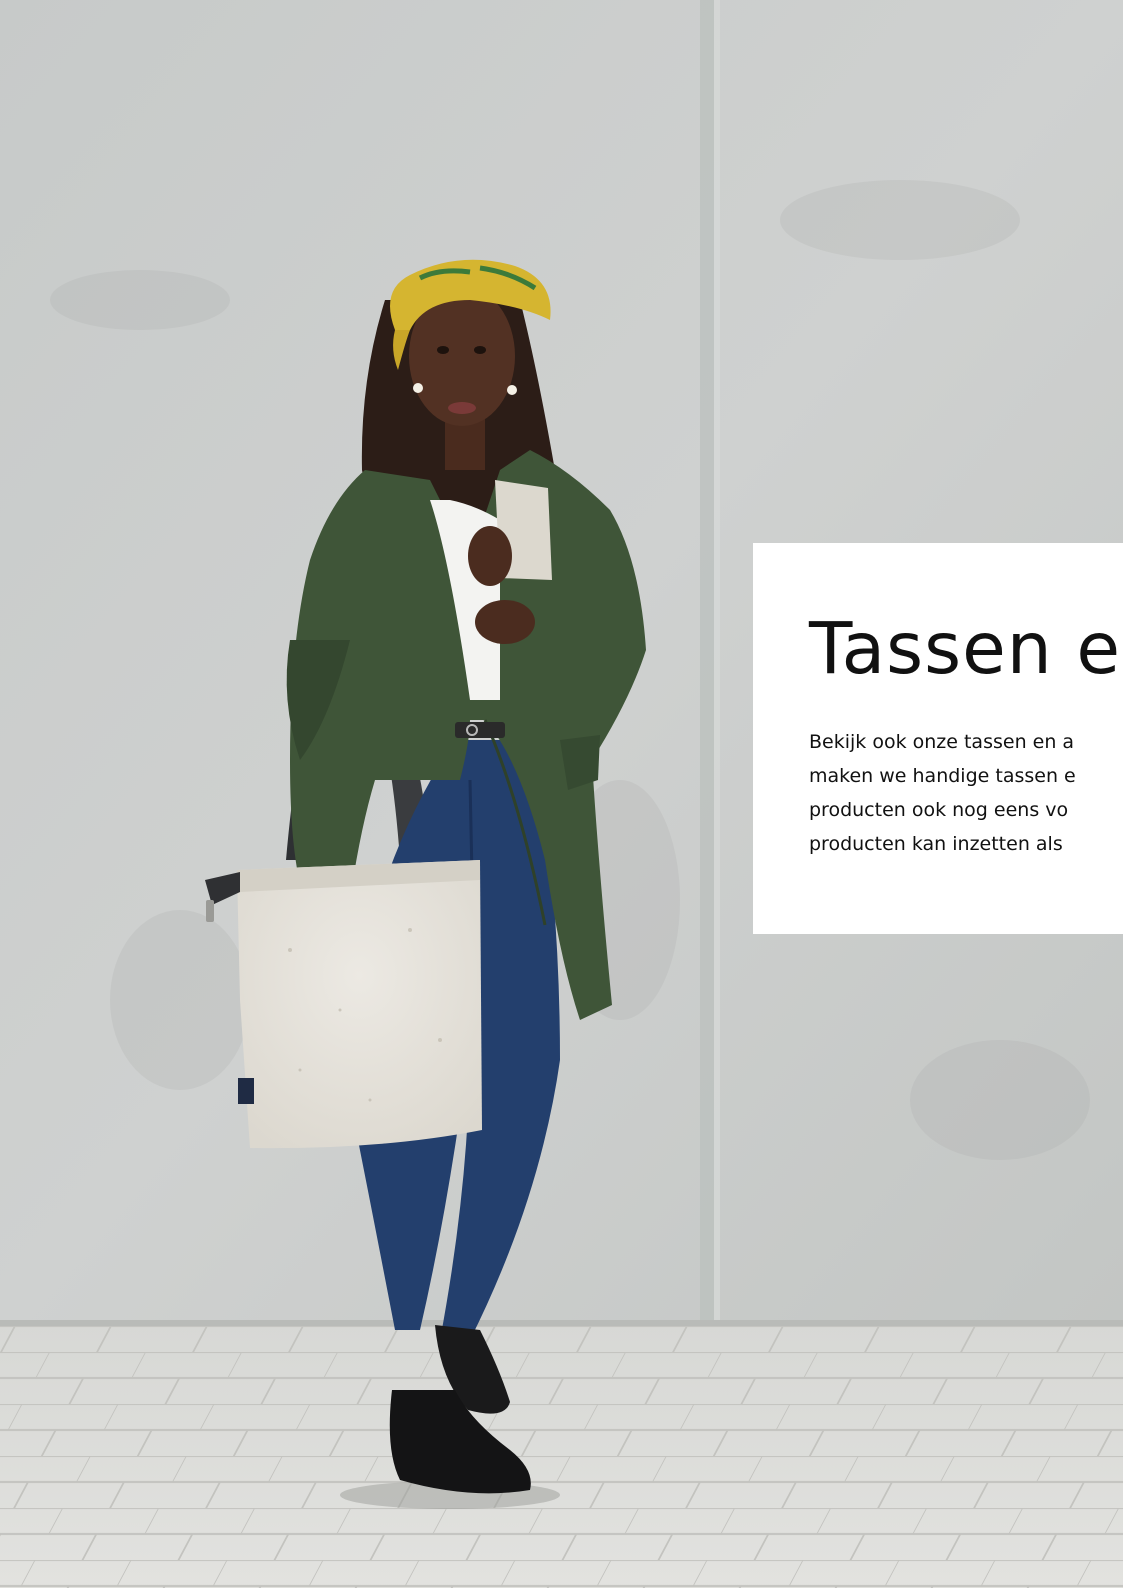 The width and height of the screenshot is (1123, 1588). I want to click on card-body-line: producten kan inzetten als, so click(936, 844).